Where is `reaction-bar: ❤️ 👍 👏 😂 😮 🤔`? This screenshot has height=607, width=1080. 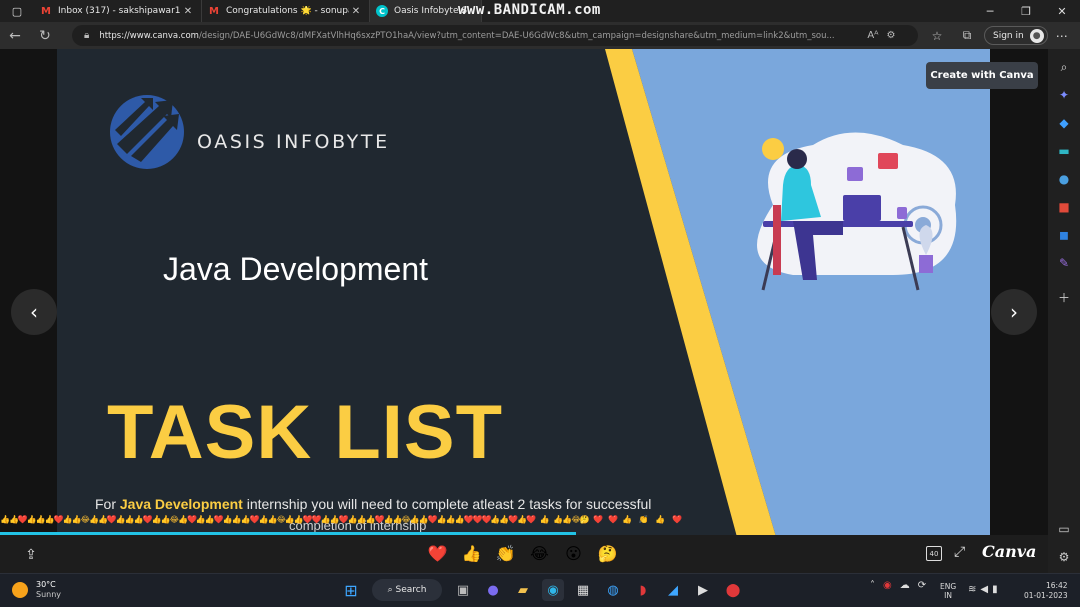
reaction-bar: ❤️ 👍 👏 😂 😮 🤔 is located at coordinates (522, 553).